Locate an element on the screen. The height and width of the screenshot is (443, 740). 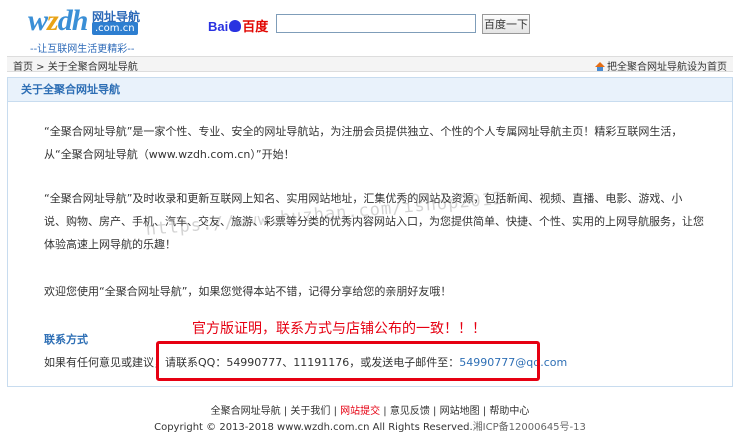
footer-link-sitemap: 网站地图 is located at coordinates (460, 411).